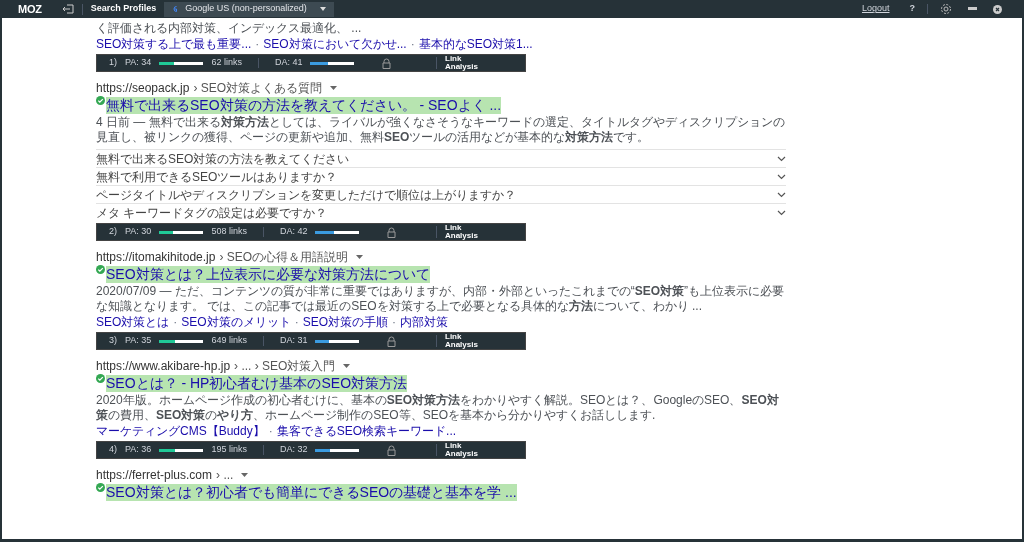 This screenshot has width=1024, height=542. Describe the element at coordinates (229, 232) in the screenshot. I see `links-count: 508 links` at that location.